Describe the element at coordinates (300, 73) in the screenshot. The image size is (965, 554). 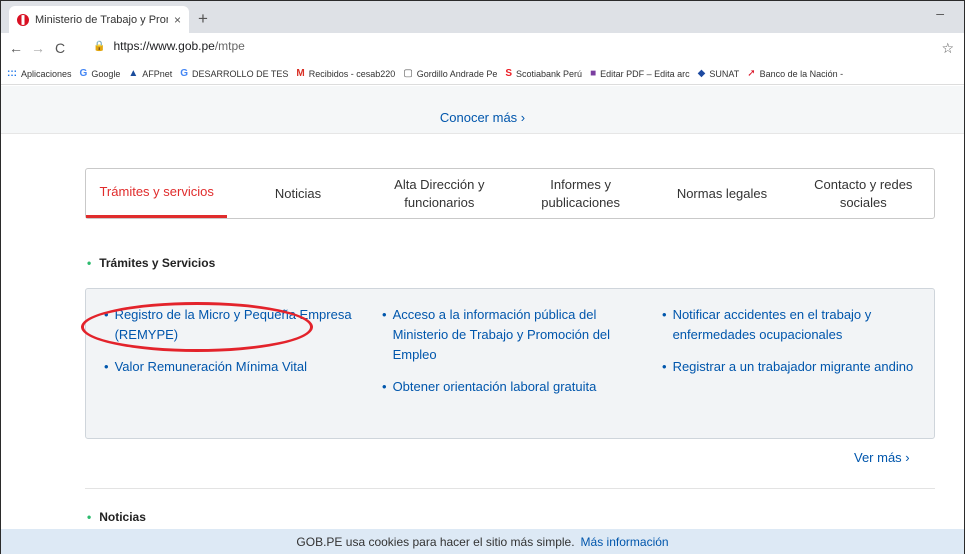
I see `bookmark-icon: M` at that location.